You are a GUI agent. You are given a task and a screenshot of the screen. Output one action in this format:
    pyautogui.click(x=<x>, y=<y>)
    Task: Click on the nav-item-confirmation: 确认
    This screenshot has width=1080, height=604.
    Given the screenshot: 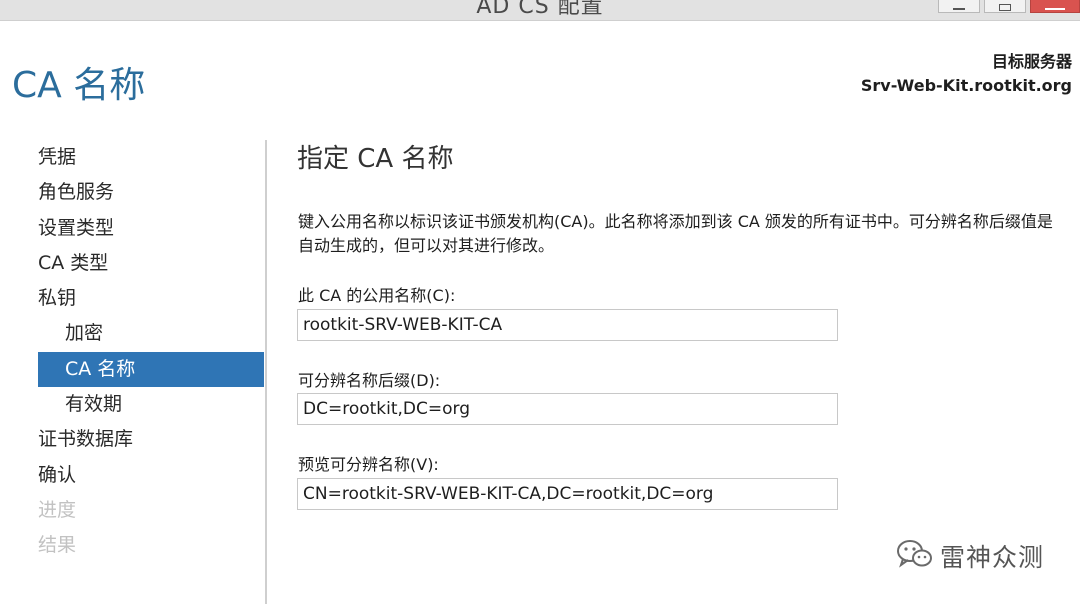 What is the action you would take?
    pyautogui.click(x=151, y=475)
    